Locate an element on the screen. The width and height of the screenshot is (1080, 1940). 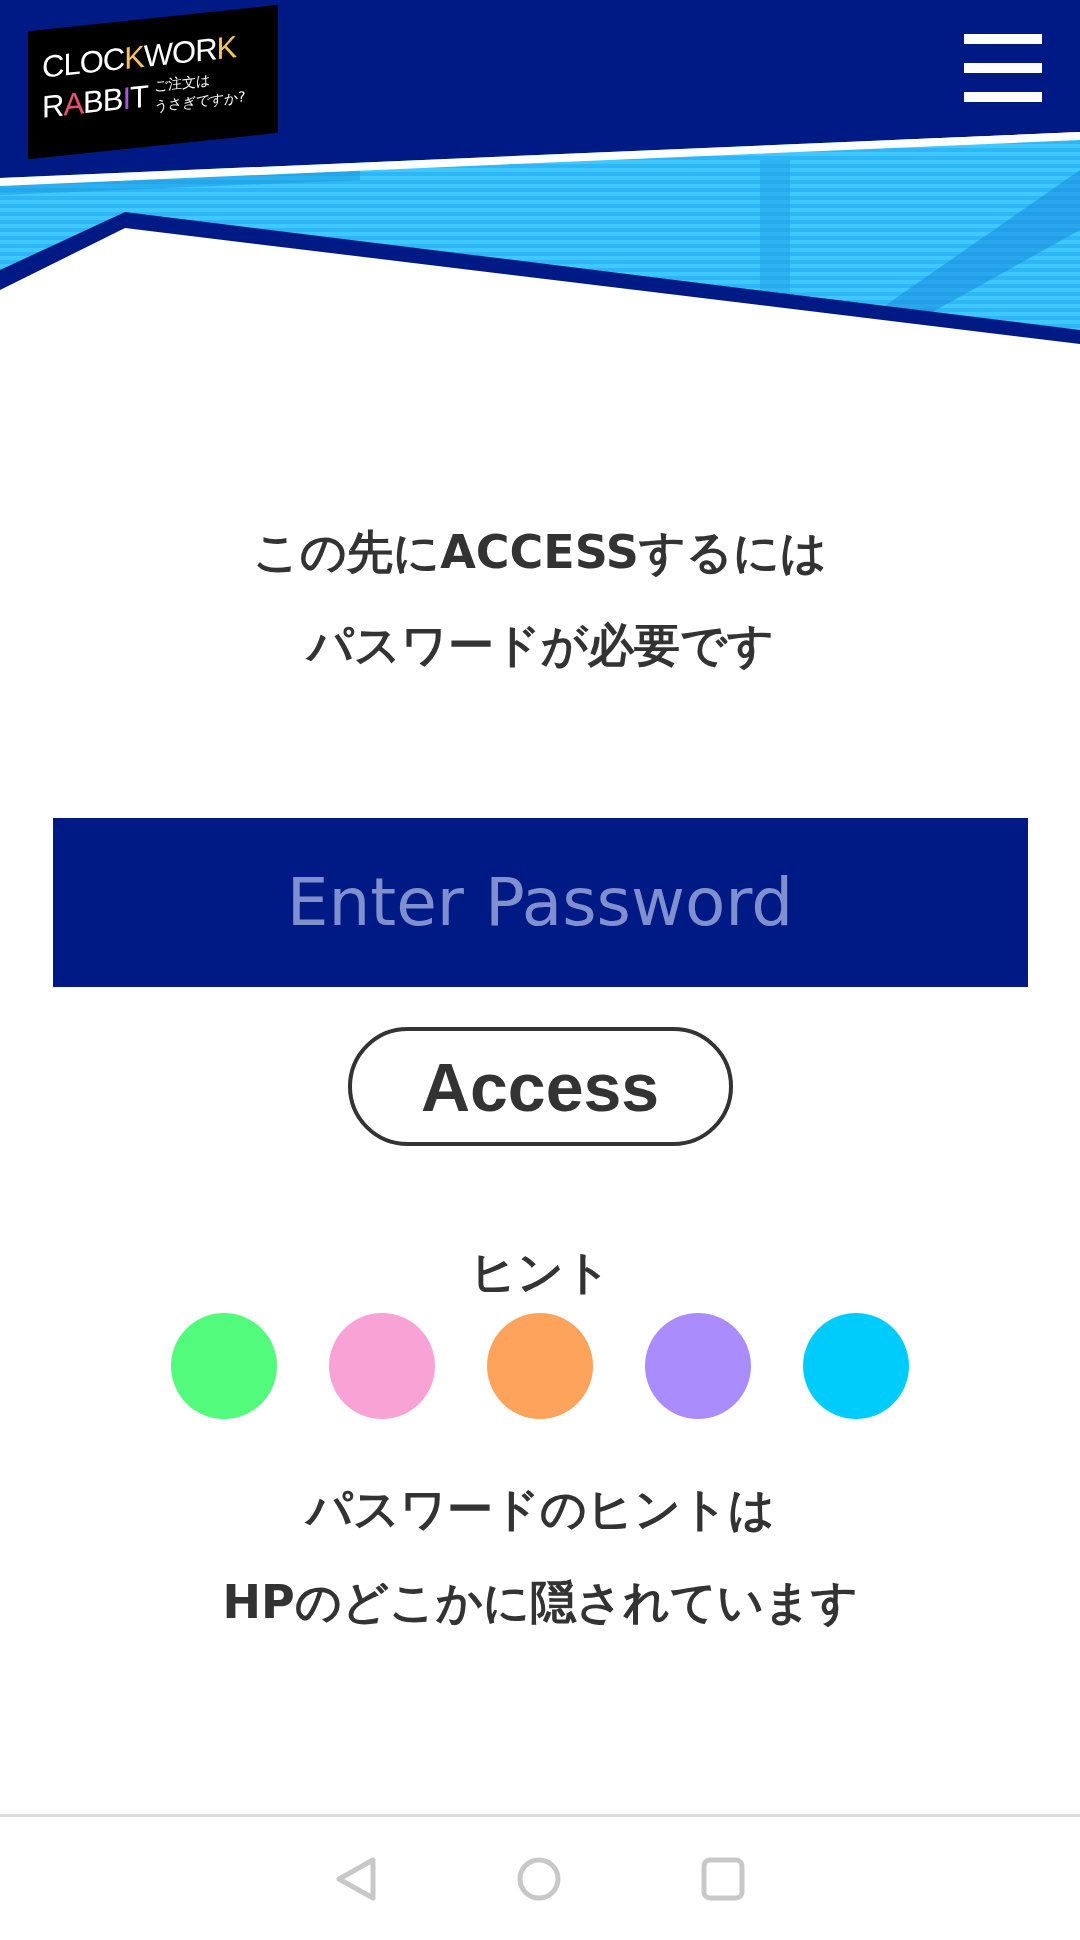
hint-text: パスワードのヒントは is located at coordinates (540, 1509).